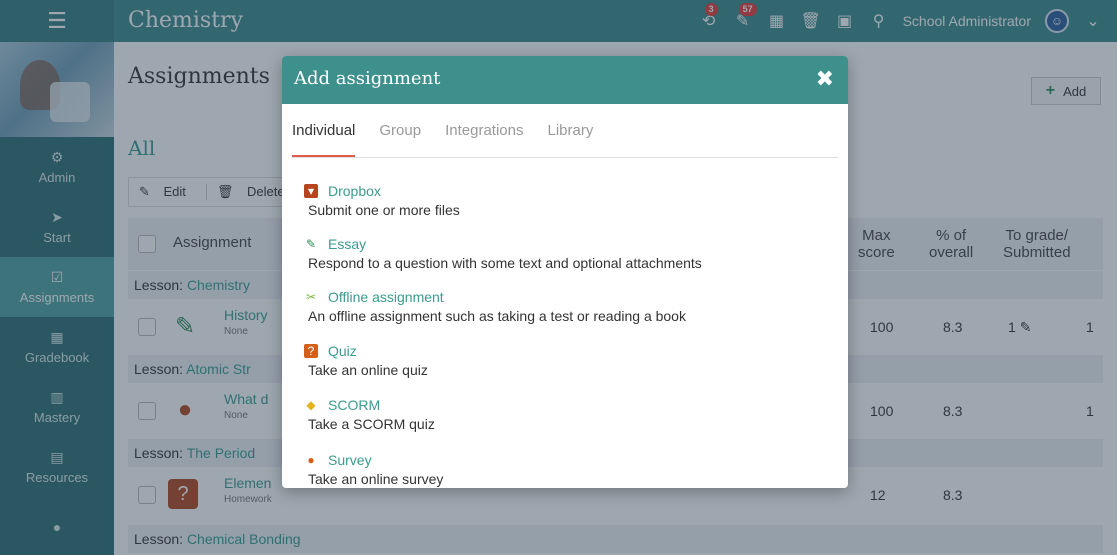 The width and height of the screenshot is (1117, 555). Describe the element at coordinates (565, 80) in the screenshot. I see `dialog-header: Add assignment ✖` at that location.